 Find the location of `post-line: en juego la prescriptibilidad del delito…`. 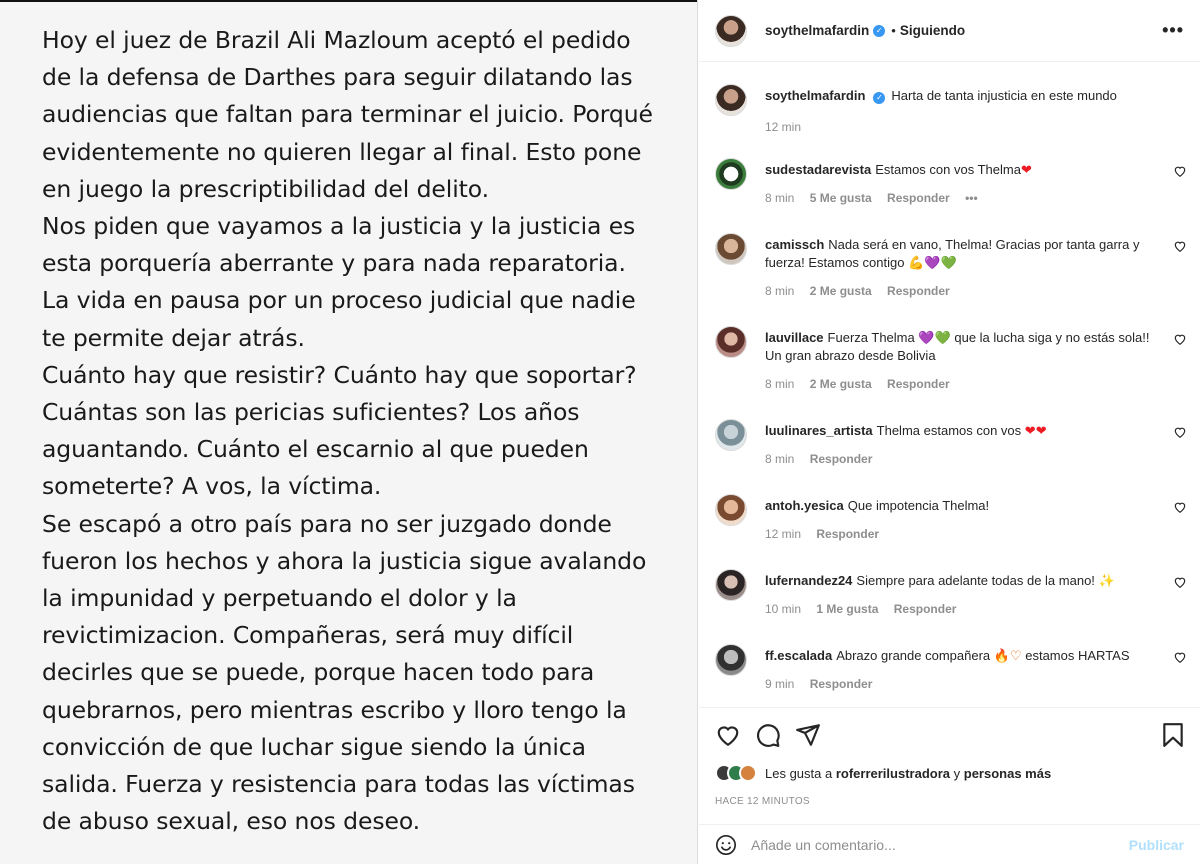

post-line: en juego la prescriptibilidad del delito… is located at coordinates (265, 188).